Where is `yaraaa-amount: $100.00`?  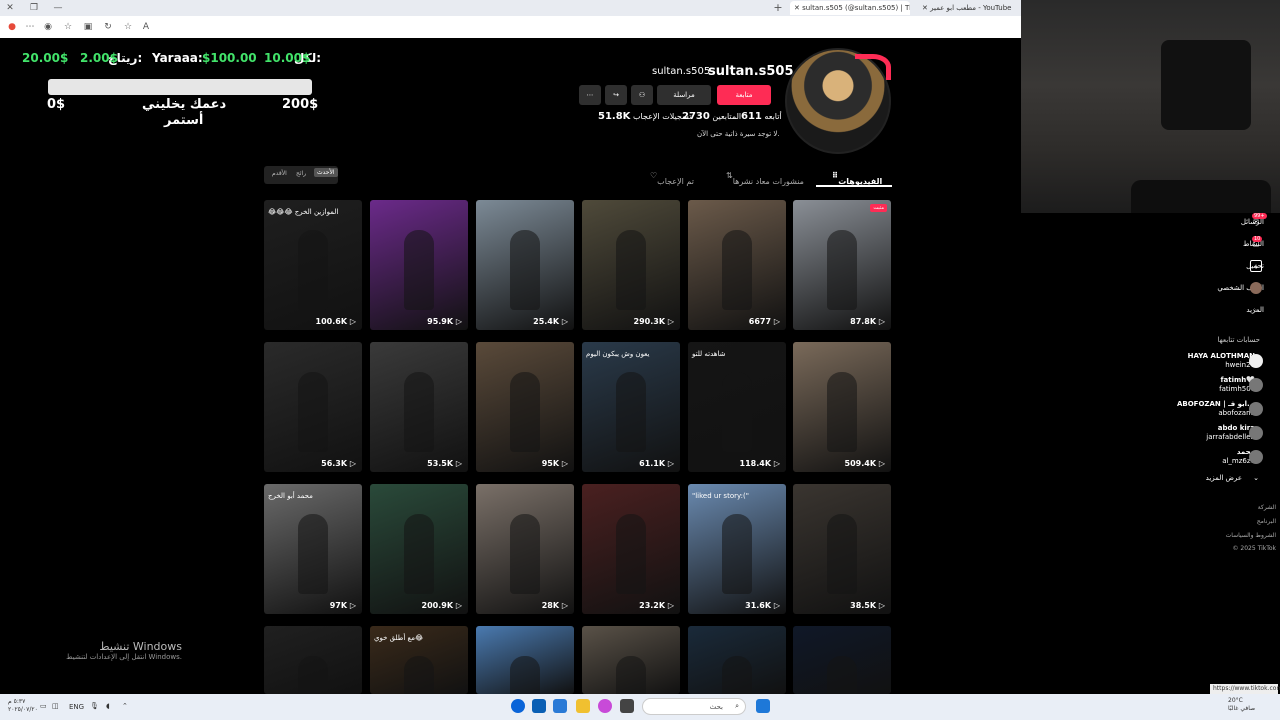
yaraaa-amount: $100.00 is located at coordinates (229, 58).